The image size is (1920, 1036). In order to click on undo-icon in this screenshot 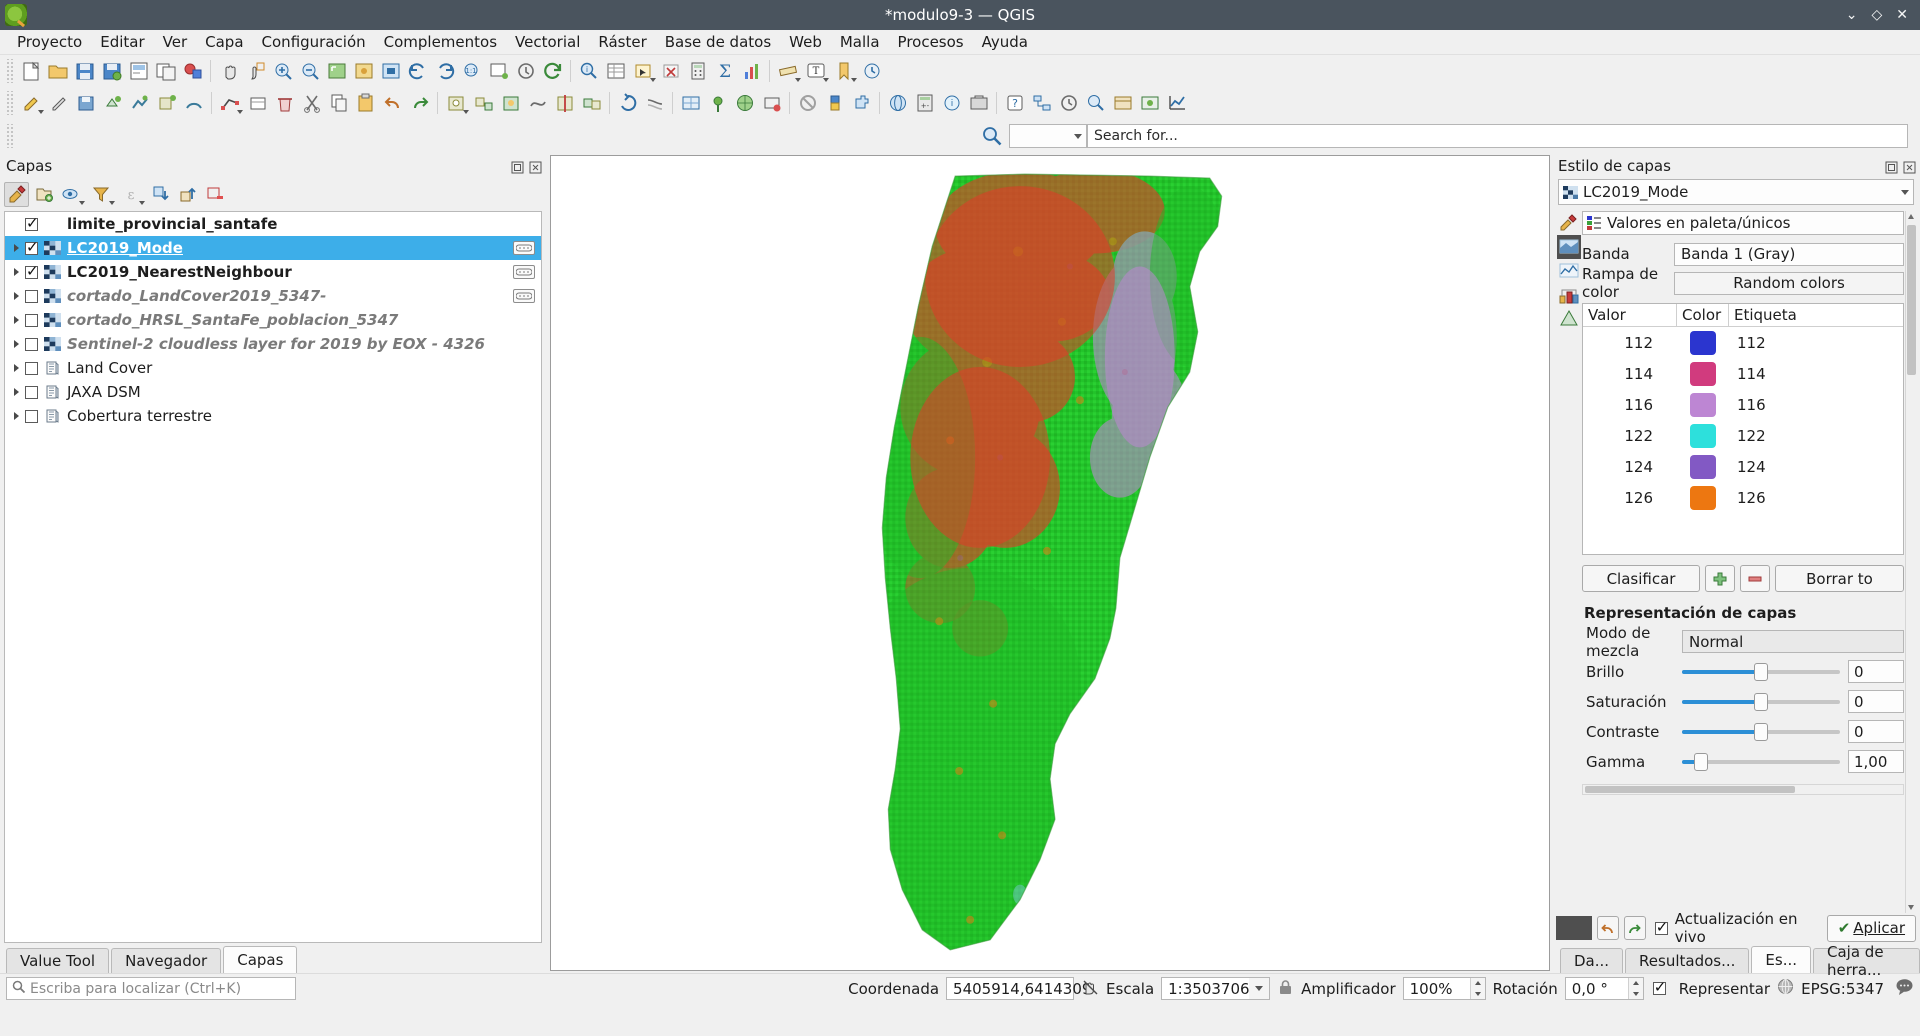, I will do `click(1608, 928)`.